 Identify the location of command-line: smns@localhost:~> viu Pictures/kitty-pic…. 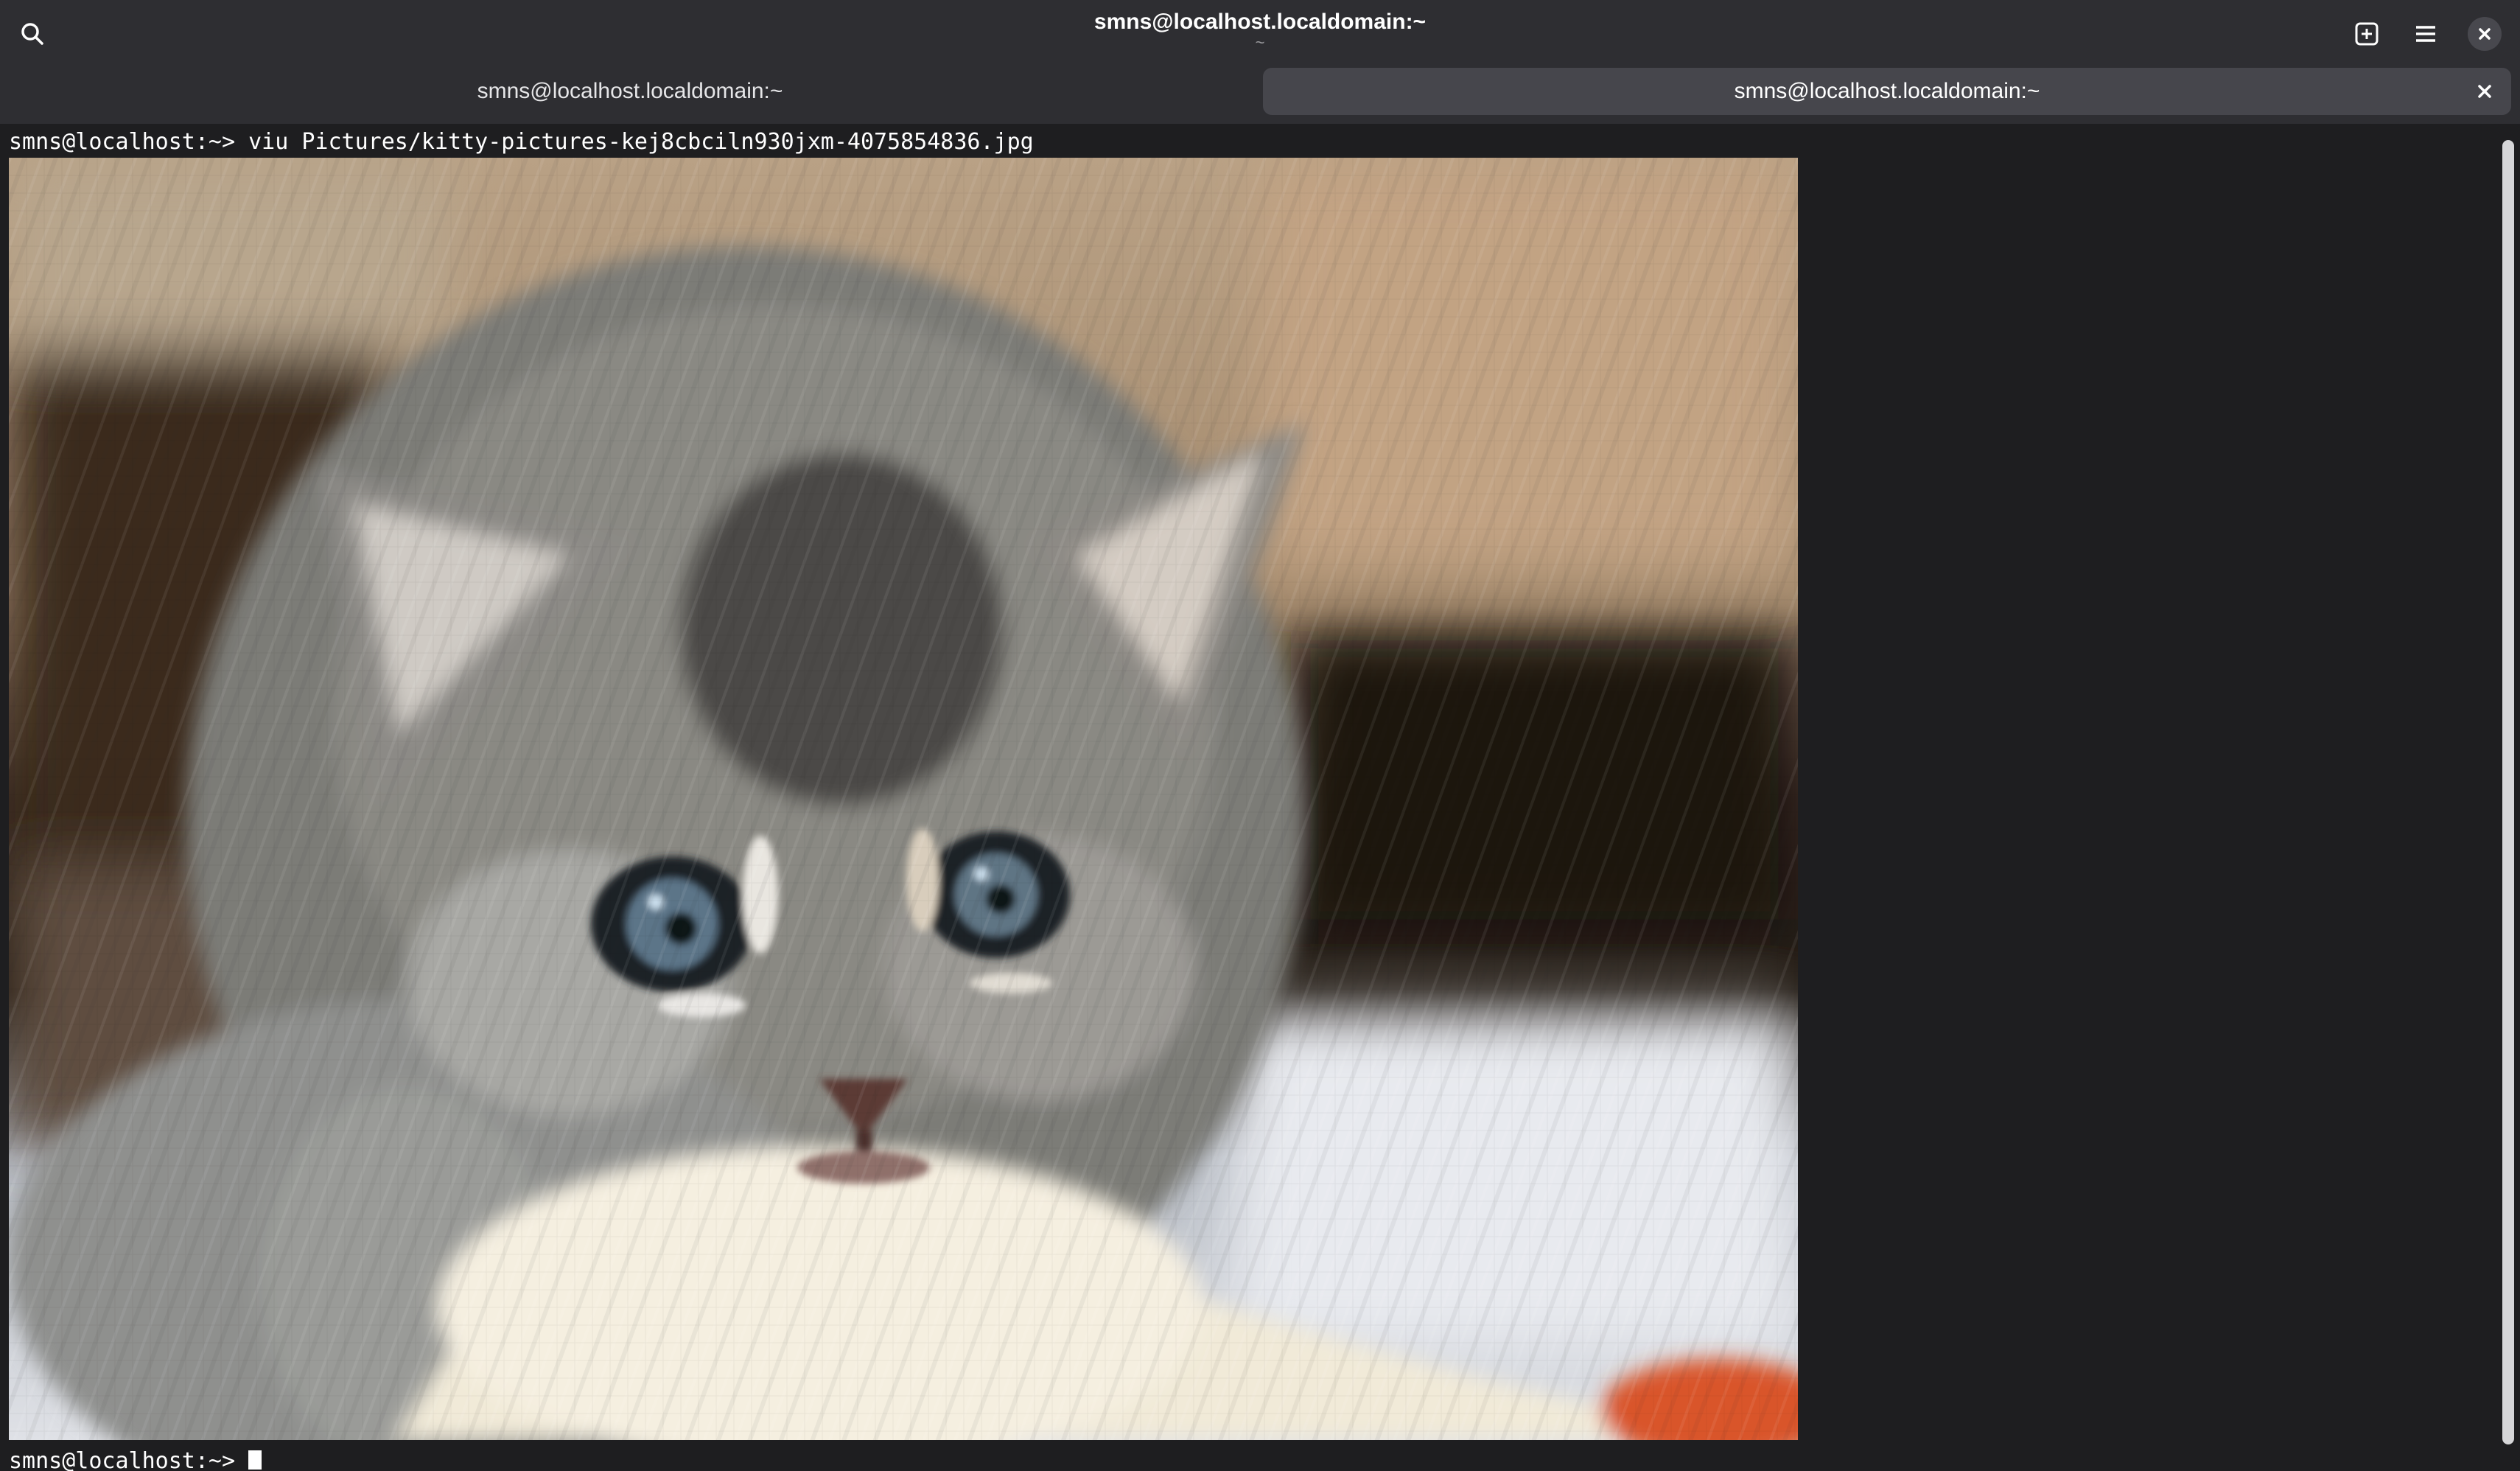
(521, 142).